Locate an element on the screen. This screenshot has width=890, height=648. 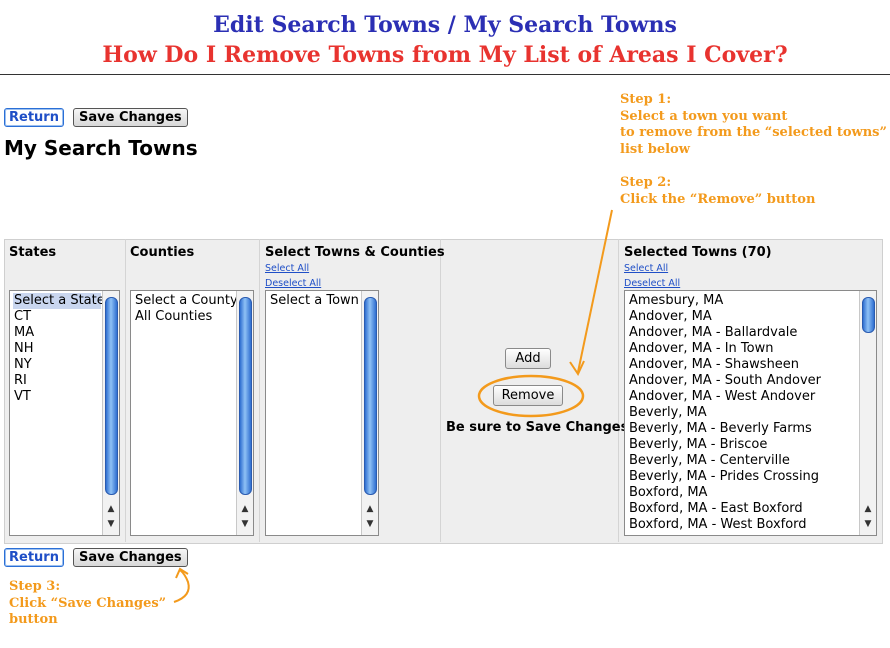
step3-arrow-icon is located at coordinates (181, 586).